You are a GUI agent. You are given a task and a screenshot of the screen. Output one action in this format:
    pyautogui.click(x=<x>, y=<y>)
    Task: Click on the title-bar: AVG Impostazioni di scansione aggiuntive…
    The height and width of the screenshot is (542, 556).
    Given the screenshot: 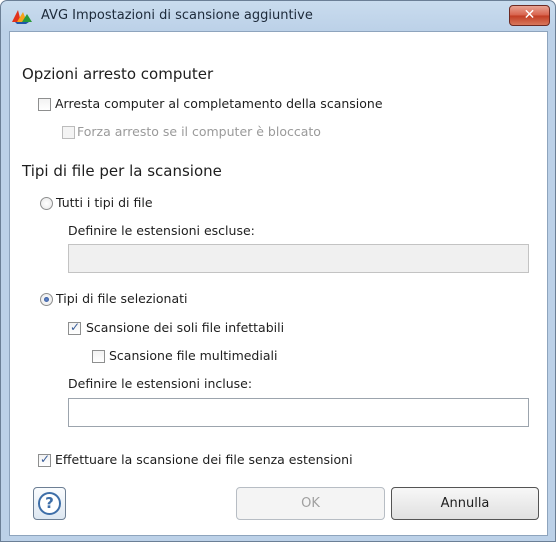 What is the action you would take?
    pyautogui.click(x=278, y=16)
    